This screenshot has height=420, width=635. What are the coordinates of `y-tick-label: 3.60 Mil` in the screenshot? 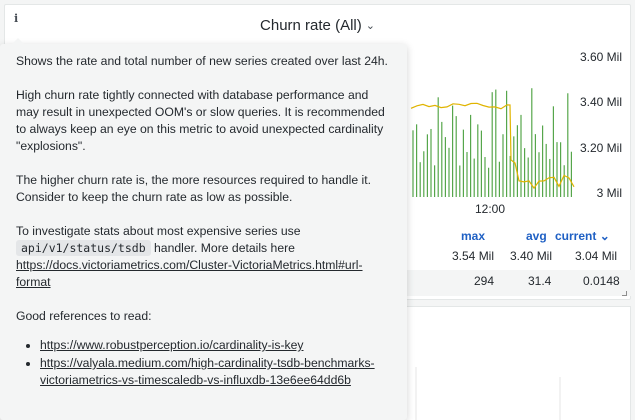 It's located at (600, 57).